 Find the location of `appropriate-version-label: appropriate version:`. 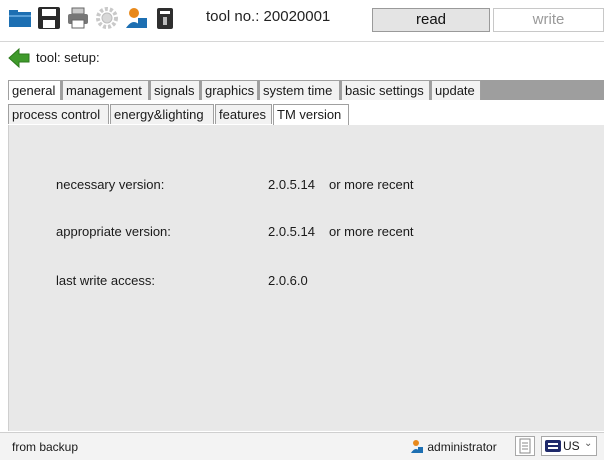

appropriate-version-label: appropriate version: is located at coordinates (113, 231).